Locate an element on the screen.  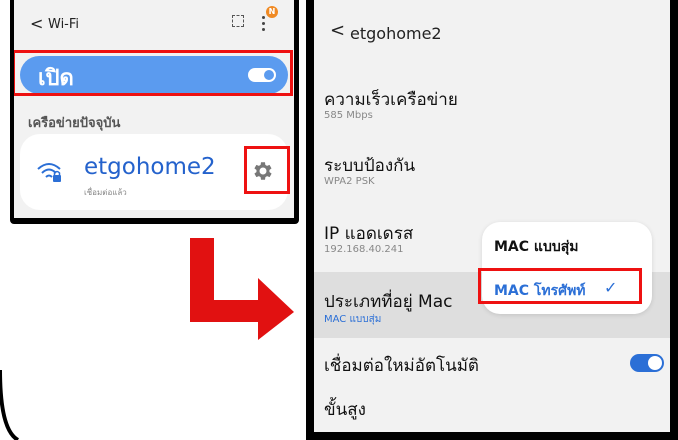
highlight-box-wifi-toggle is located at coordinates (153, 73).